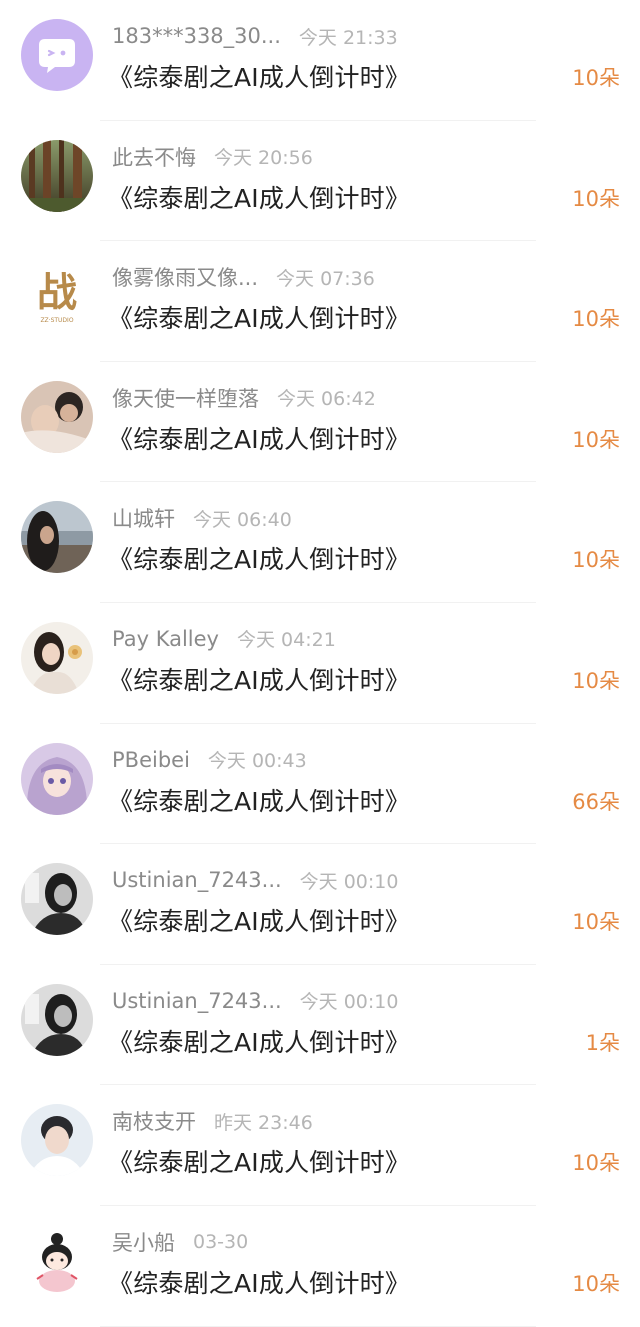 This screenshot has height=1327, width=640. Describe the element at coordinates (143, 1242) in the screenshot. I see `user-name: 吴小船` at that location.